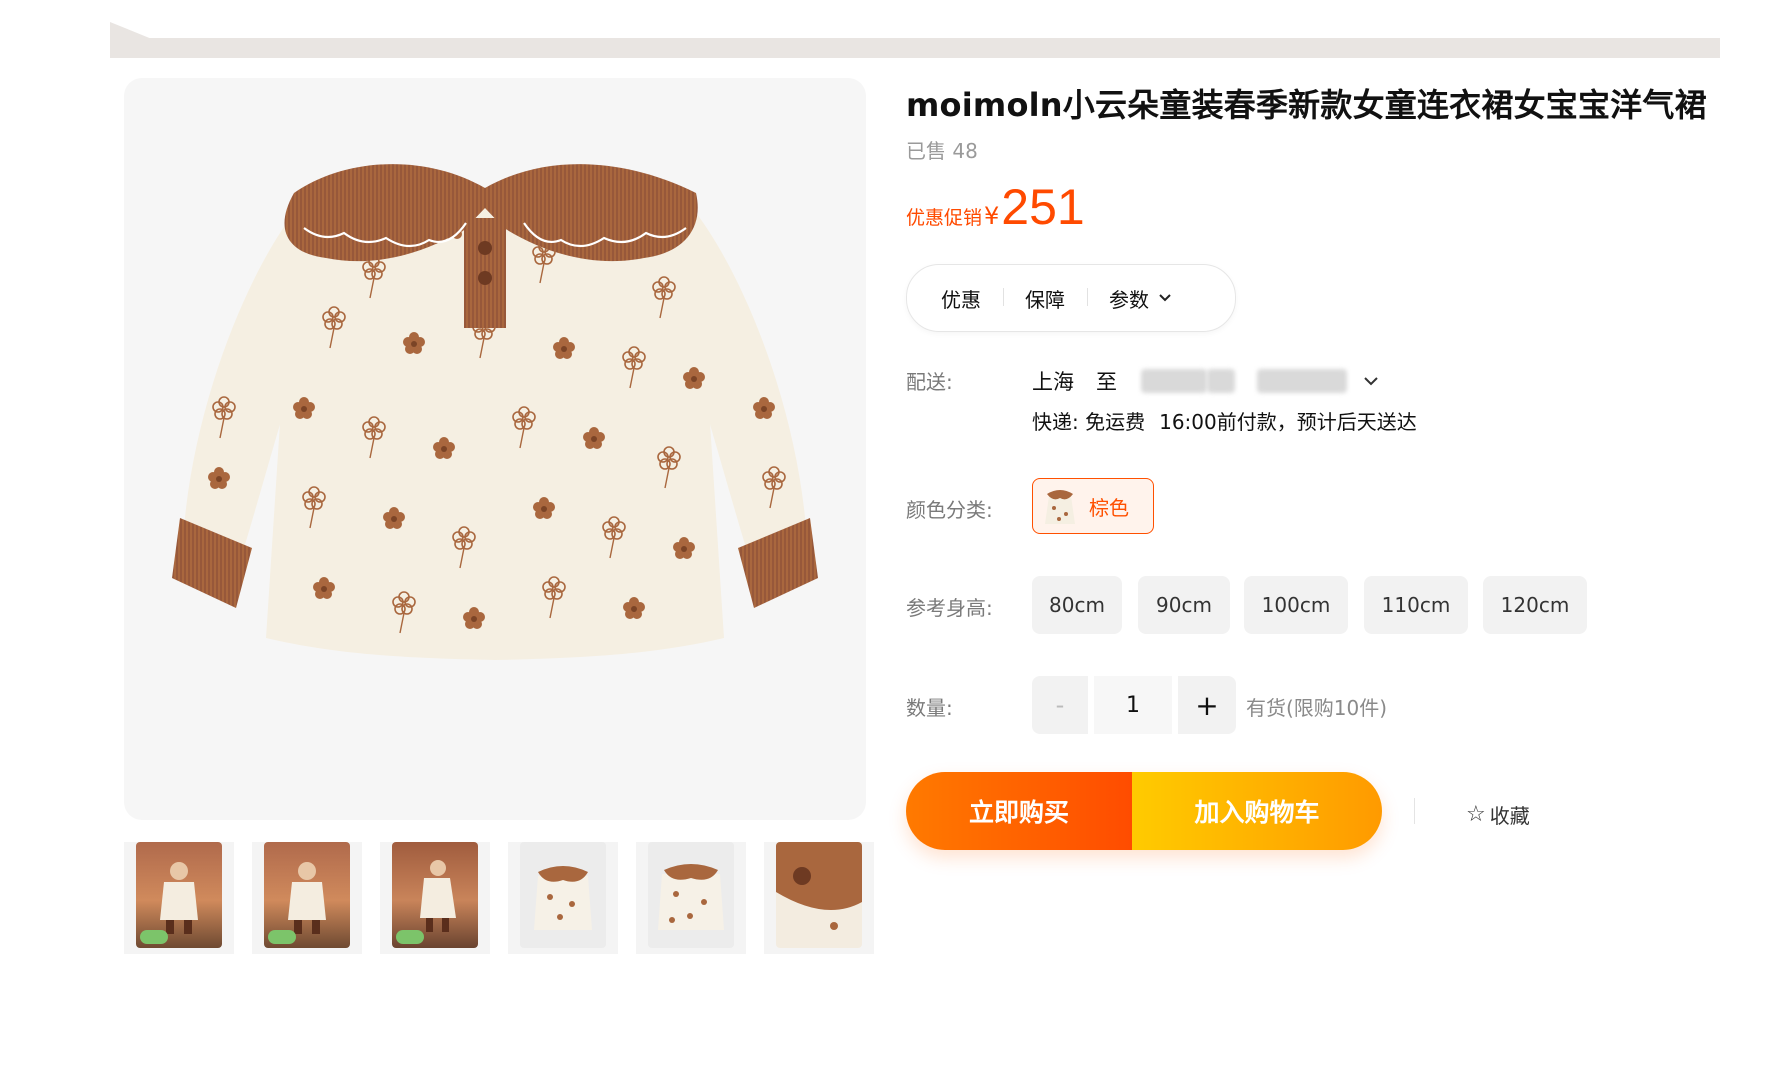 Image resolution: width=1779 pixels, height=1080 pixels. I want to click on quantity-label: 数量:, so click(929, 708).